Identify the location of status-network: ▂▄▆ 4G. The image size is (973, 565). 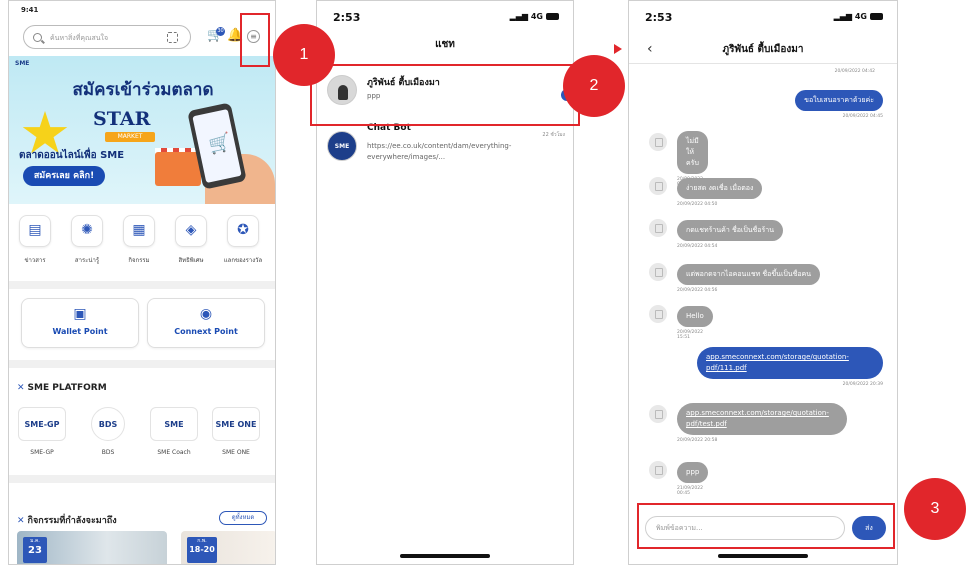
(858, 16).